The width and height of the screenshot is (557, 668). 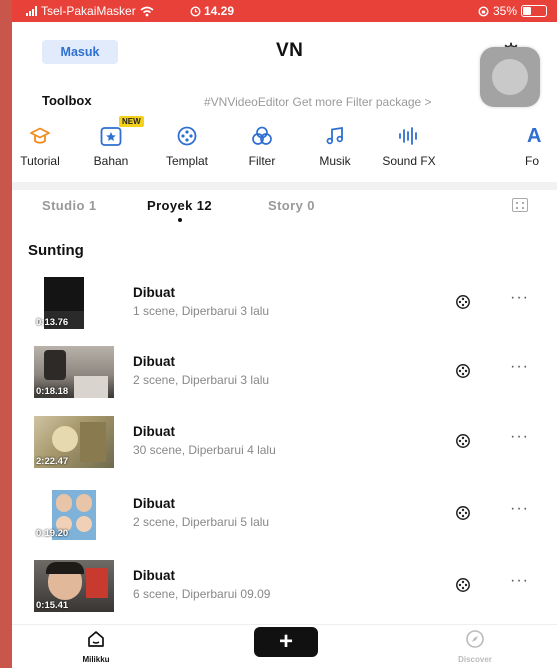 What do you see at coordinates (40, 135) in the screenshot?
I see `graduation-cap-icon` at bounding box center [40, 135].